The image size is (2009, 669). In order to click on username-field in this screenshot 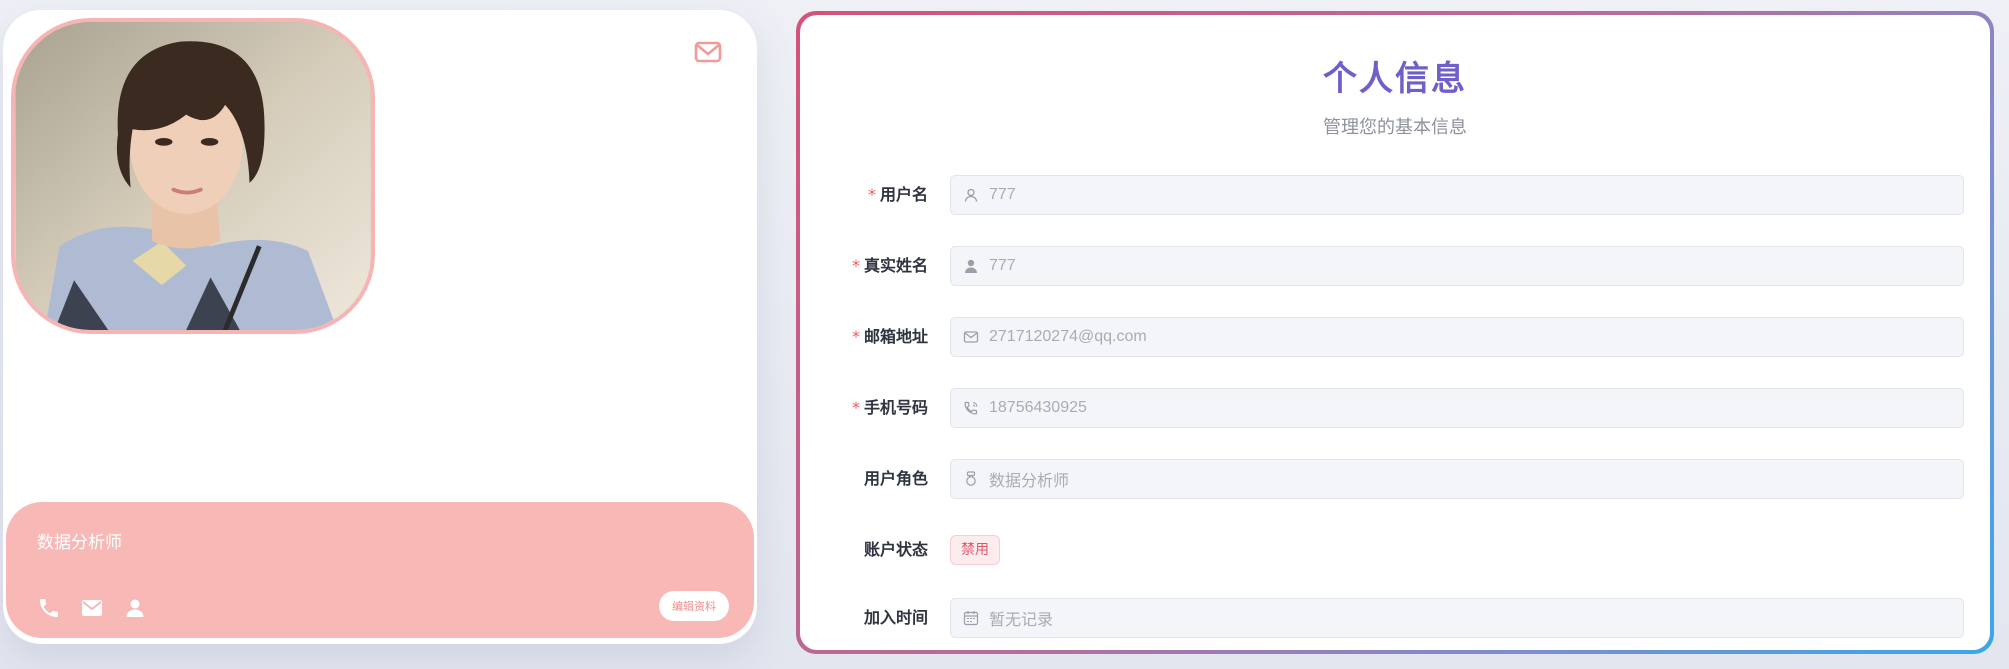, I will do `click(1457, 195)`.